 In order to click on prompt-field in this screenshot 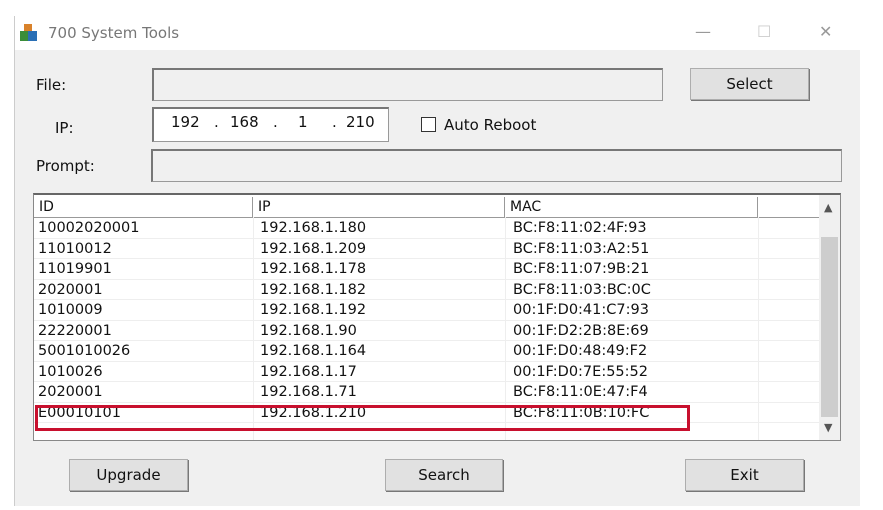, I will do `click(496, 165)`.